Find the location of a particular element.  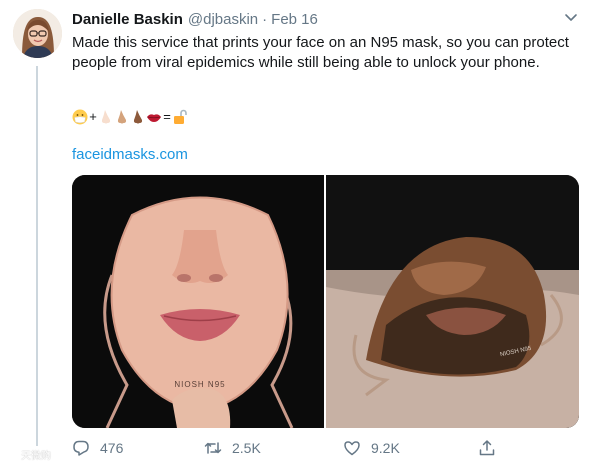

tweet-link: faceidmasks.com is located at coordinates (130, 154).